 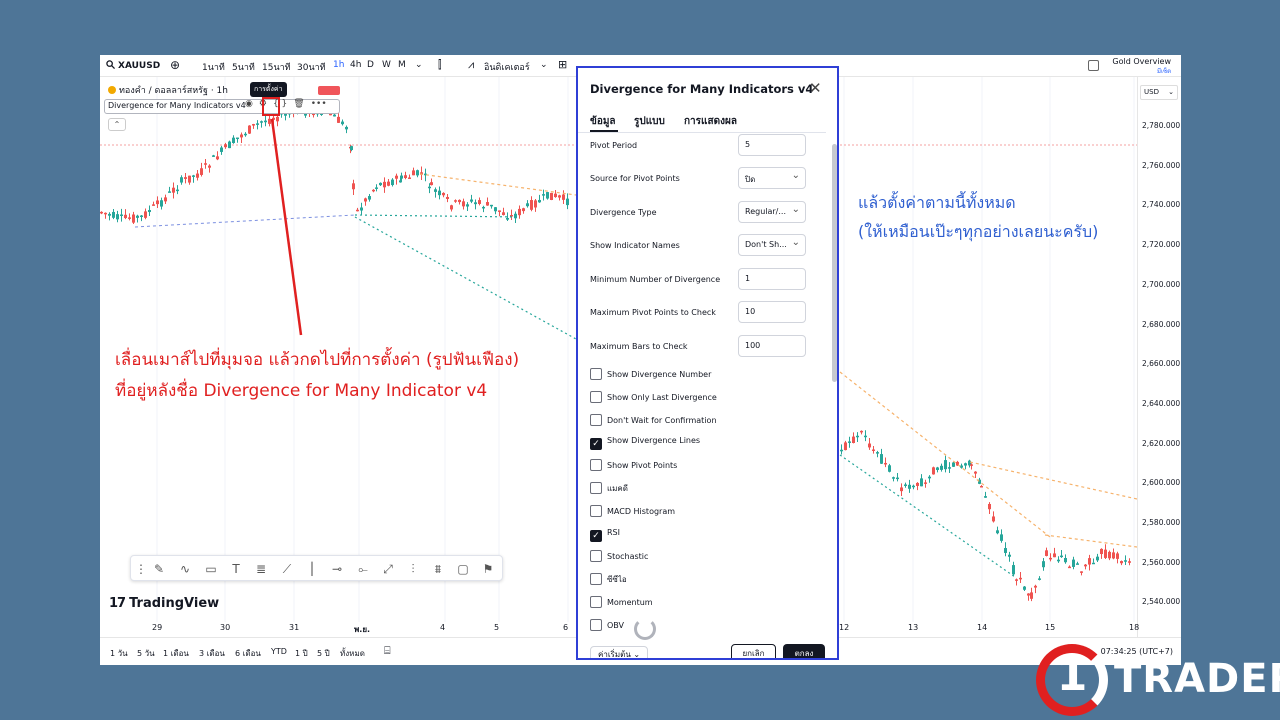 What do you see at coordinates (654, 441) in the screenshot?
I see `checkbox-label: Show Divergence Lines` at bounding box center [654, 441].